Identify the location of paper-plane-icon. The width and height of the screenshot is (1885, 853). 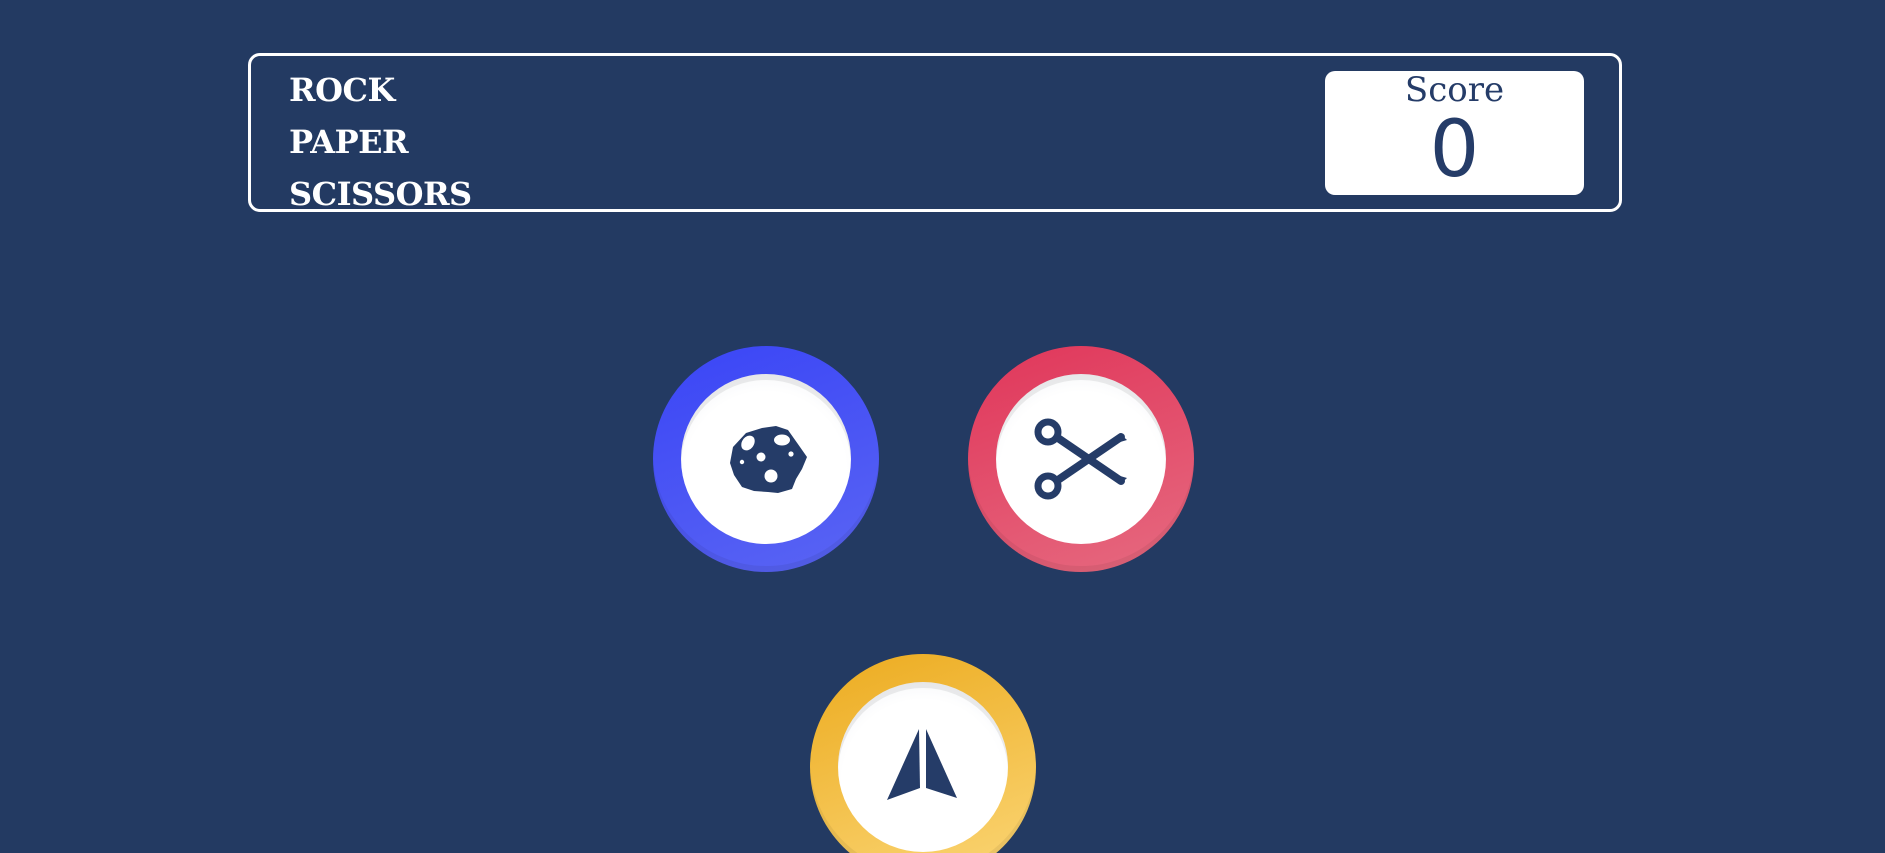
(922, 764).